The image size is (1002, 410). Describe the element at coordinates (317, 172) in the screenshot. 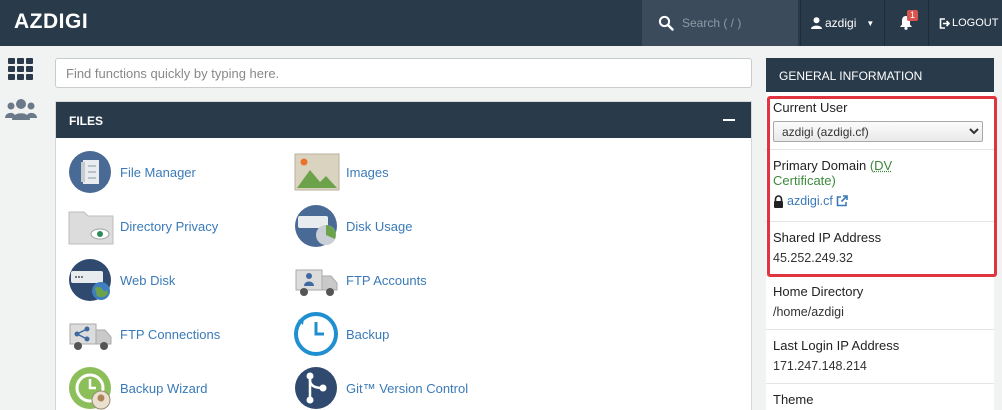

I see `images-icon` at that location.